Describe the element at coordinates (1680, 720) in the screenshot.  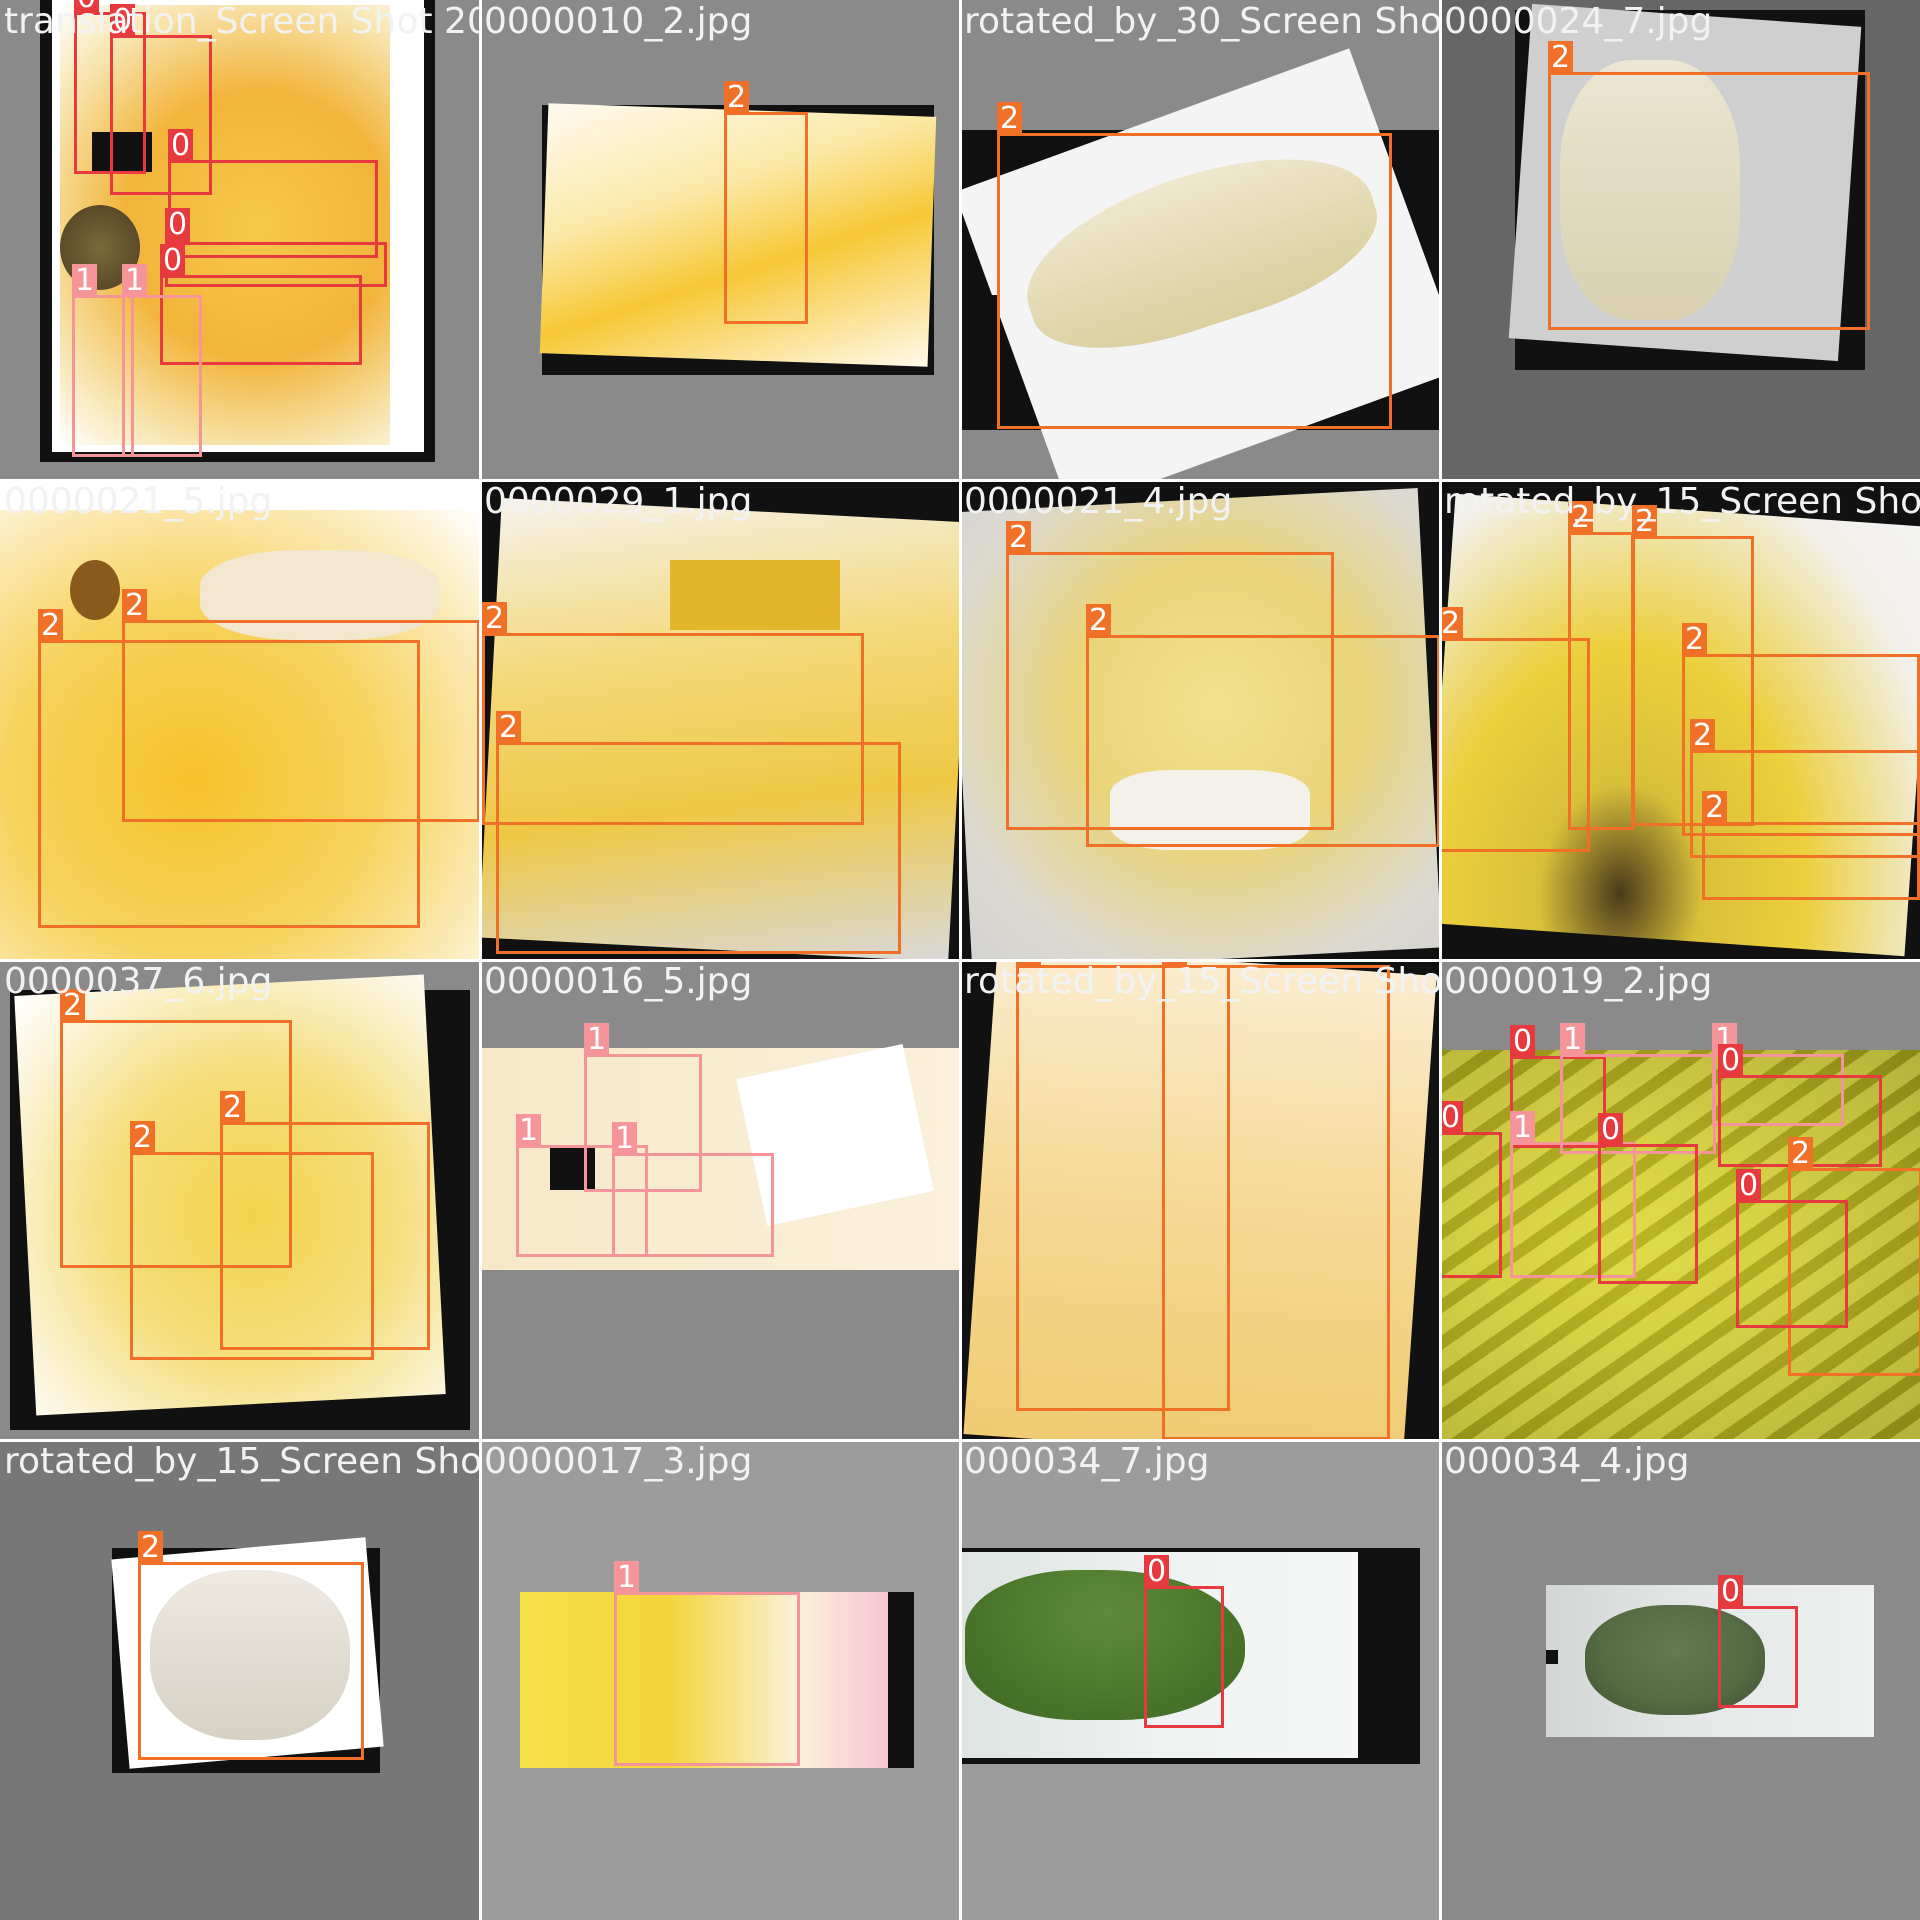
I see `tile-7: rotated_by_15_Screen Shot 2 2 2 2 2 2` at that location.